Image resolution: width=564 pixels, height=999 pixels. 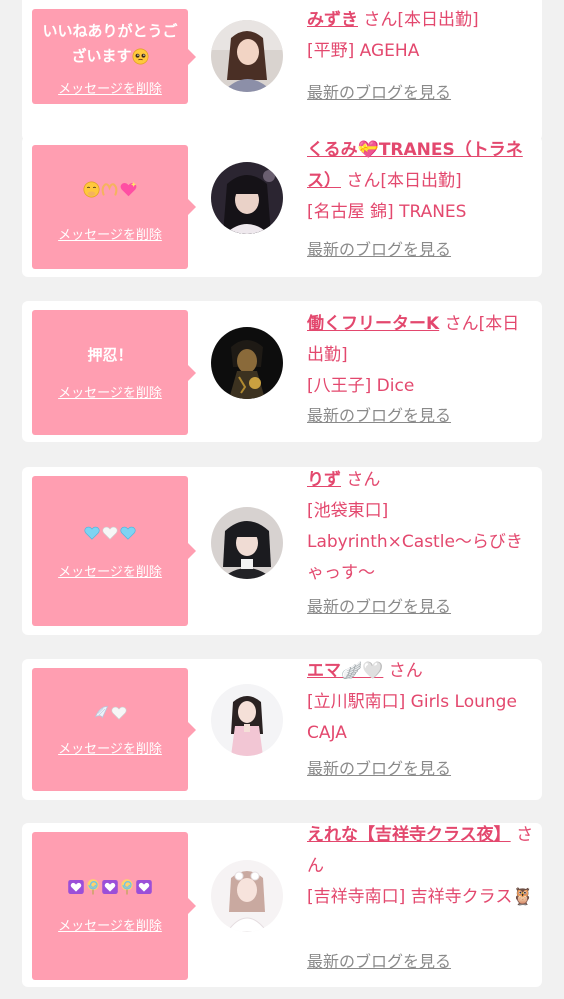 What do you see at coordinates (412, 717) in the screenshot?
I see `shop-name: [立川駅南口] Girls Lounge CAJA` at bounding box center [412, 717].